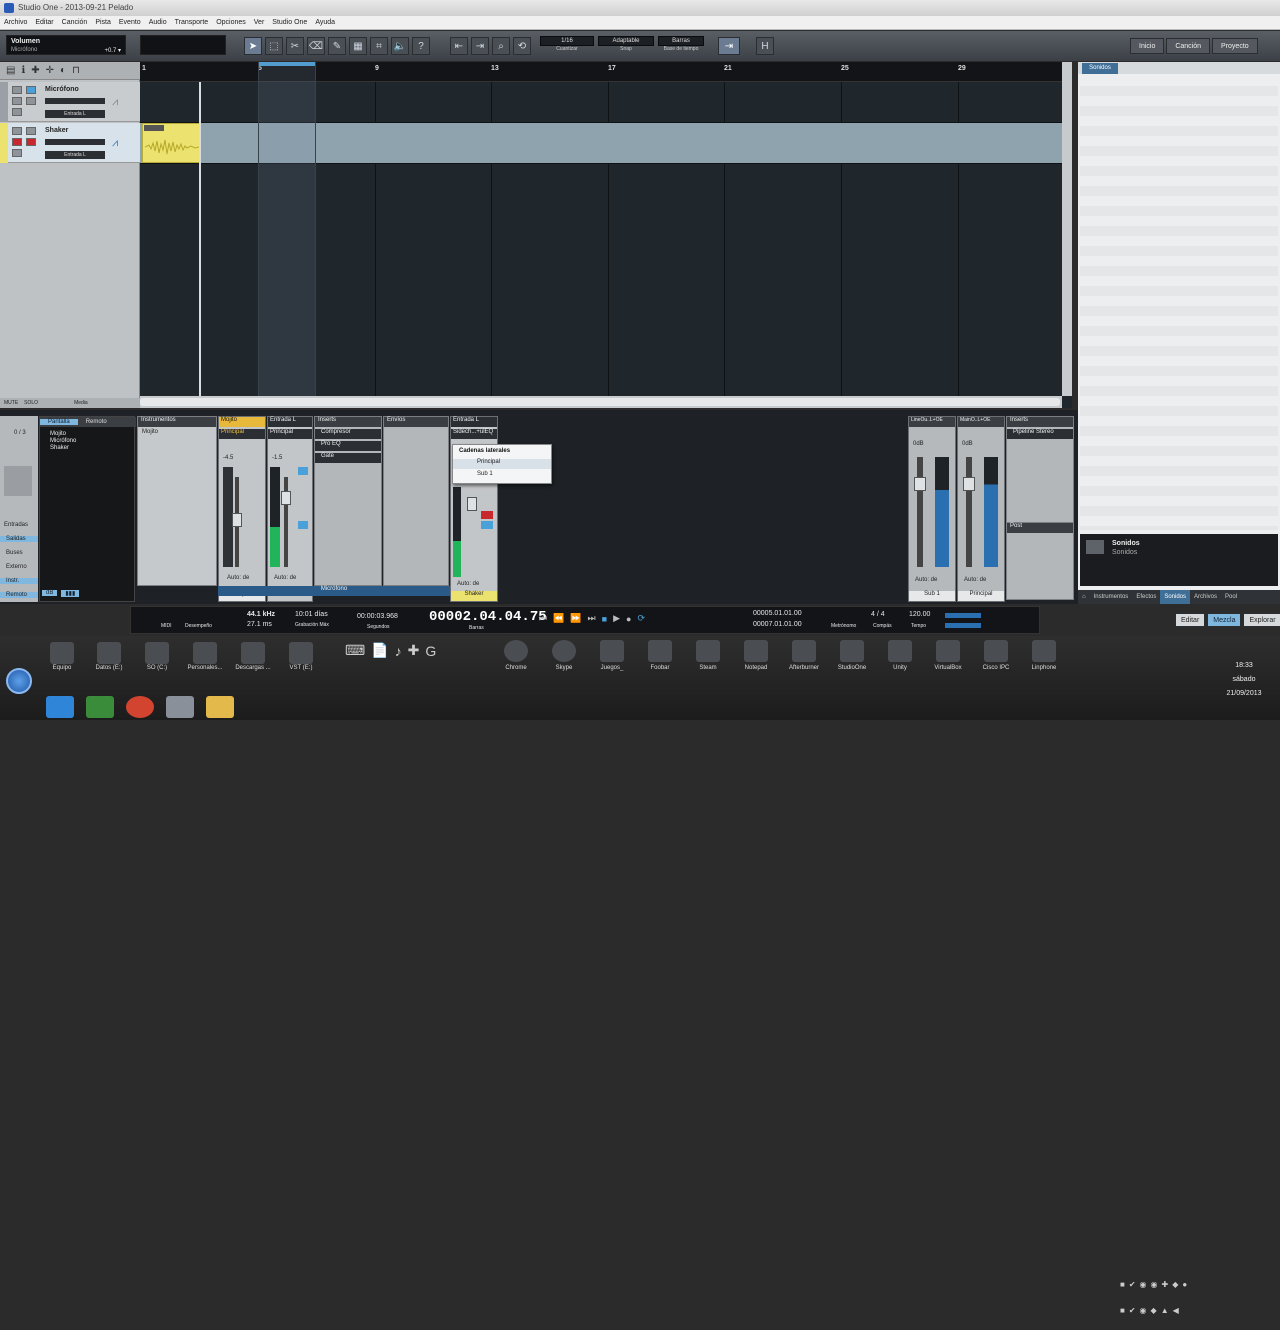 The image size is (1280, 1330). I want to click on horizontal-scroll-thumb, so click(600, 402).